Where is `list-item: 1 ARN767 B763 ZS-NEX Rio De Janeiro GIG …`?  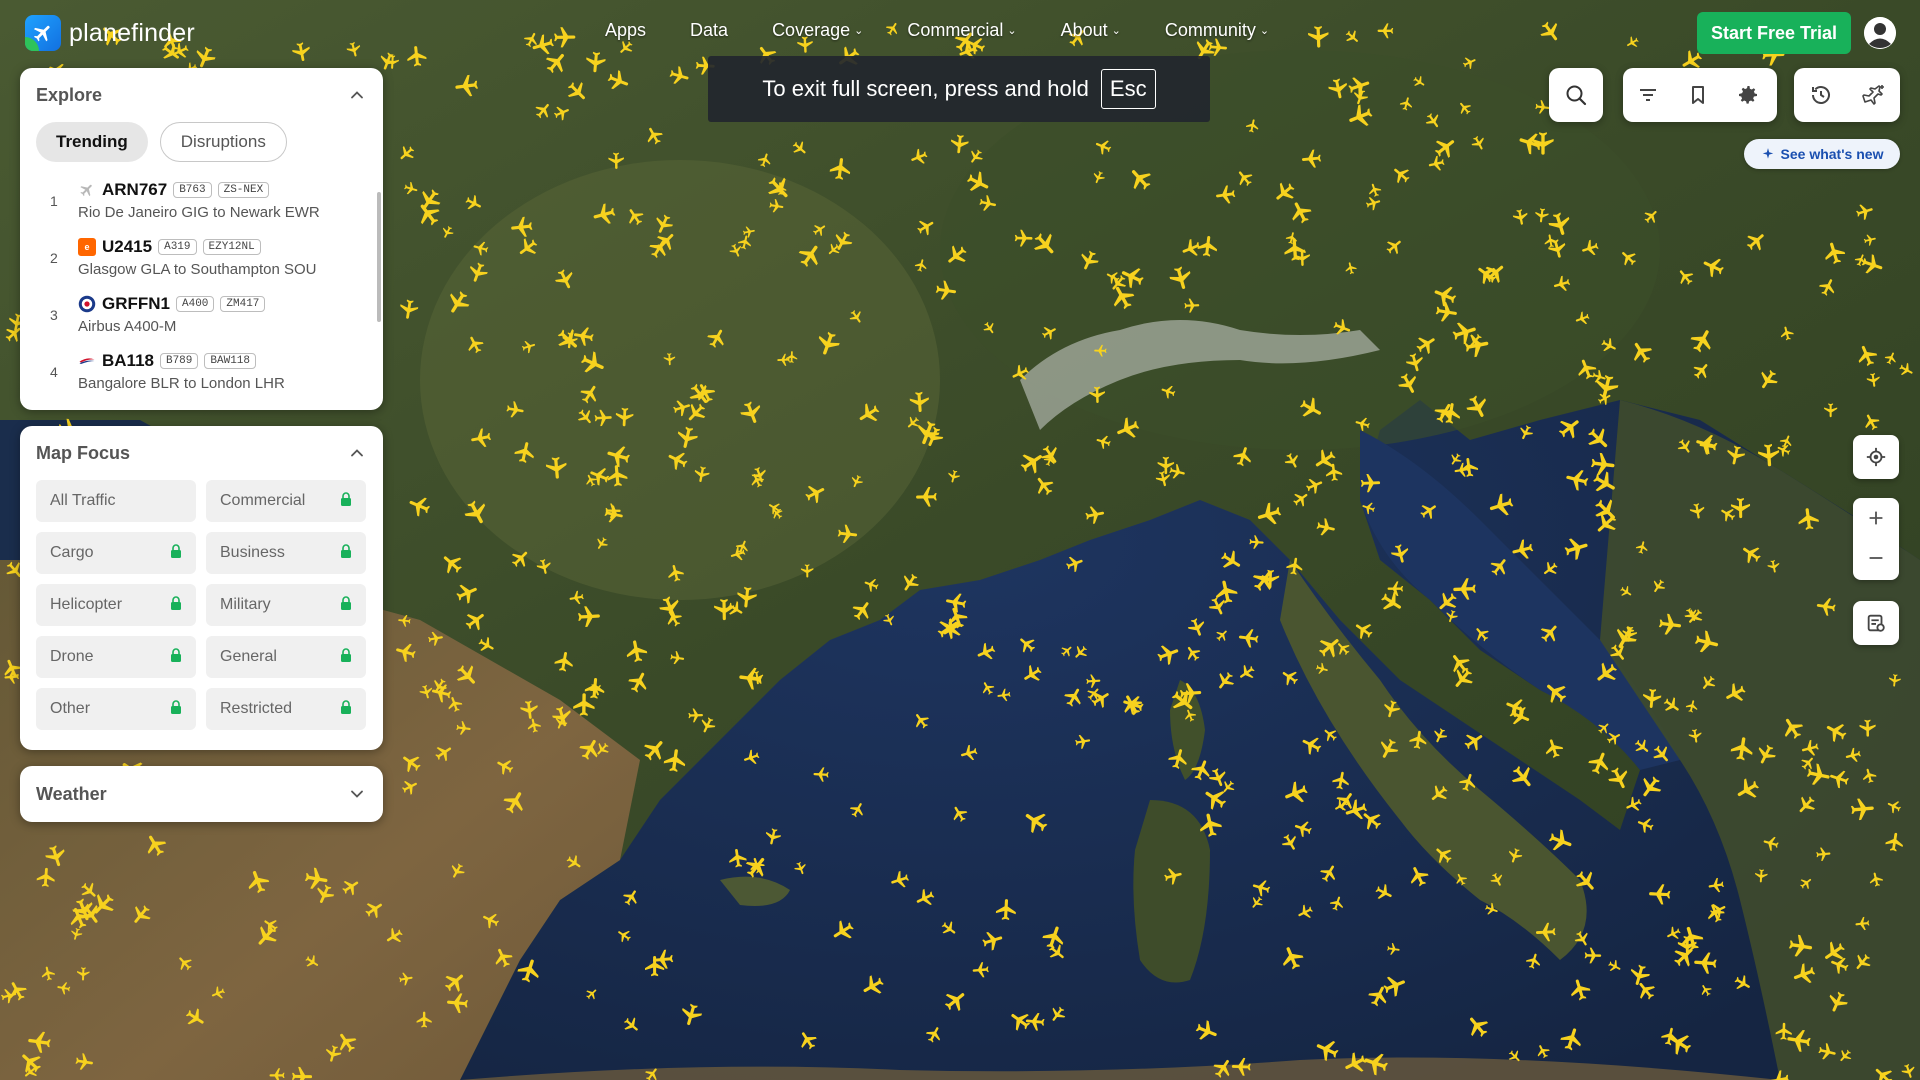
list-item: 1 ARN767 B763 ZS-NEX Rio De Janeiro GIG … is located at coordinates (201, 200).